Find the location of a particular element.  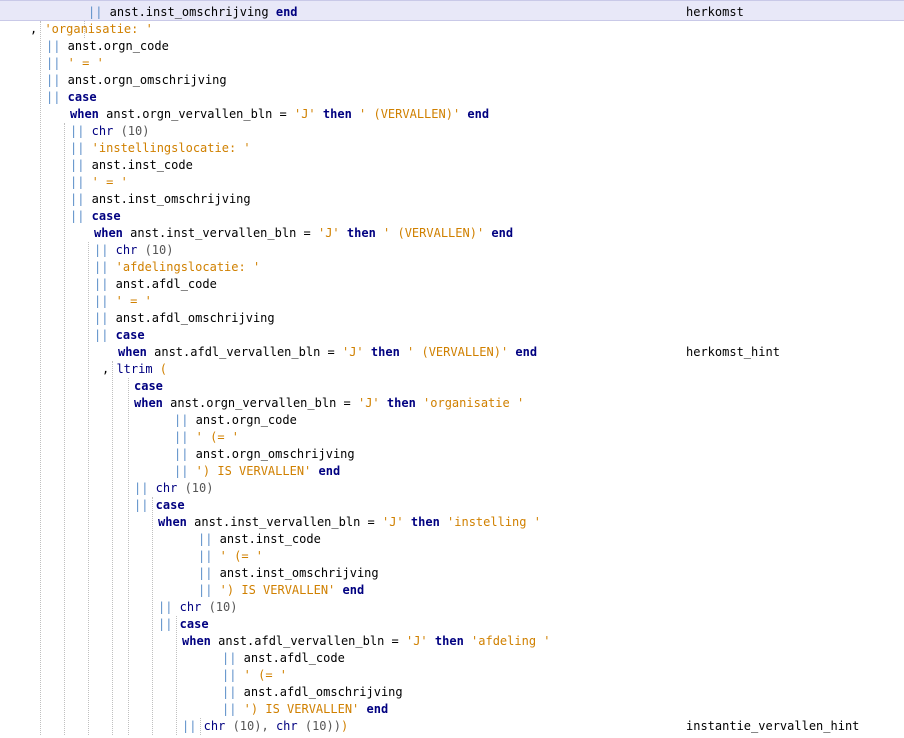

code-token: ' = ' is located at coordinates (130, 301).